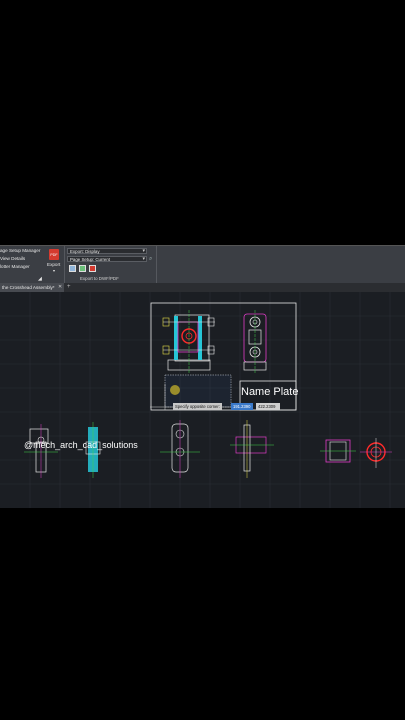 This screenshot has height=720, width=405. Describe the element at coordinates (175, 390) in the screenshot. I see `snap-marker-icon` at that location.